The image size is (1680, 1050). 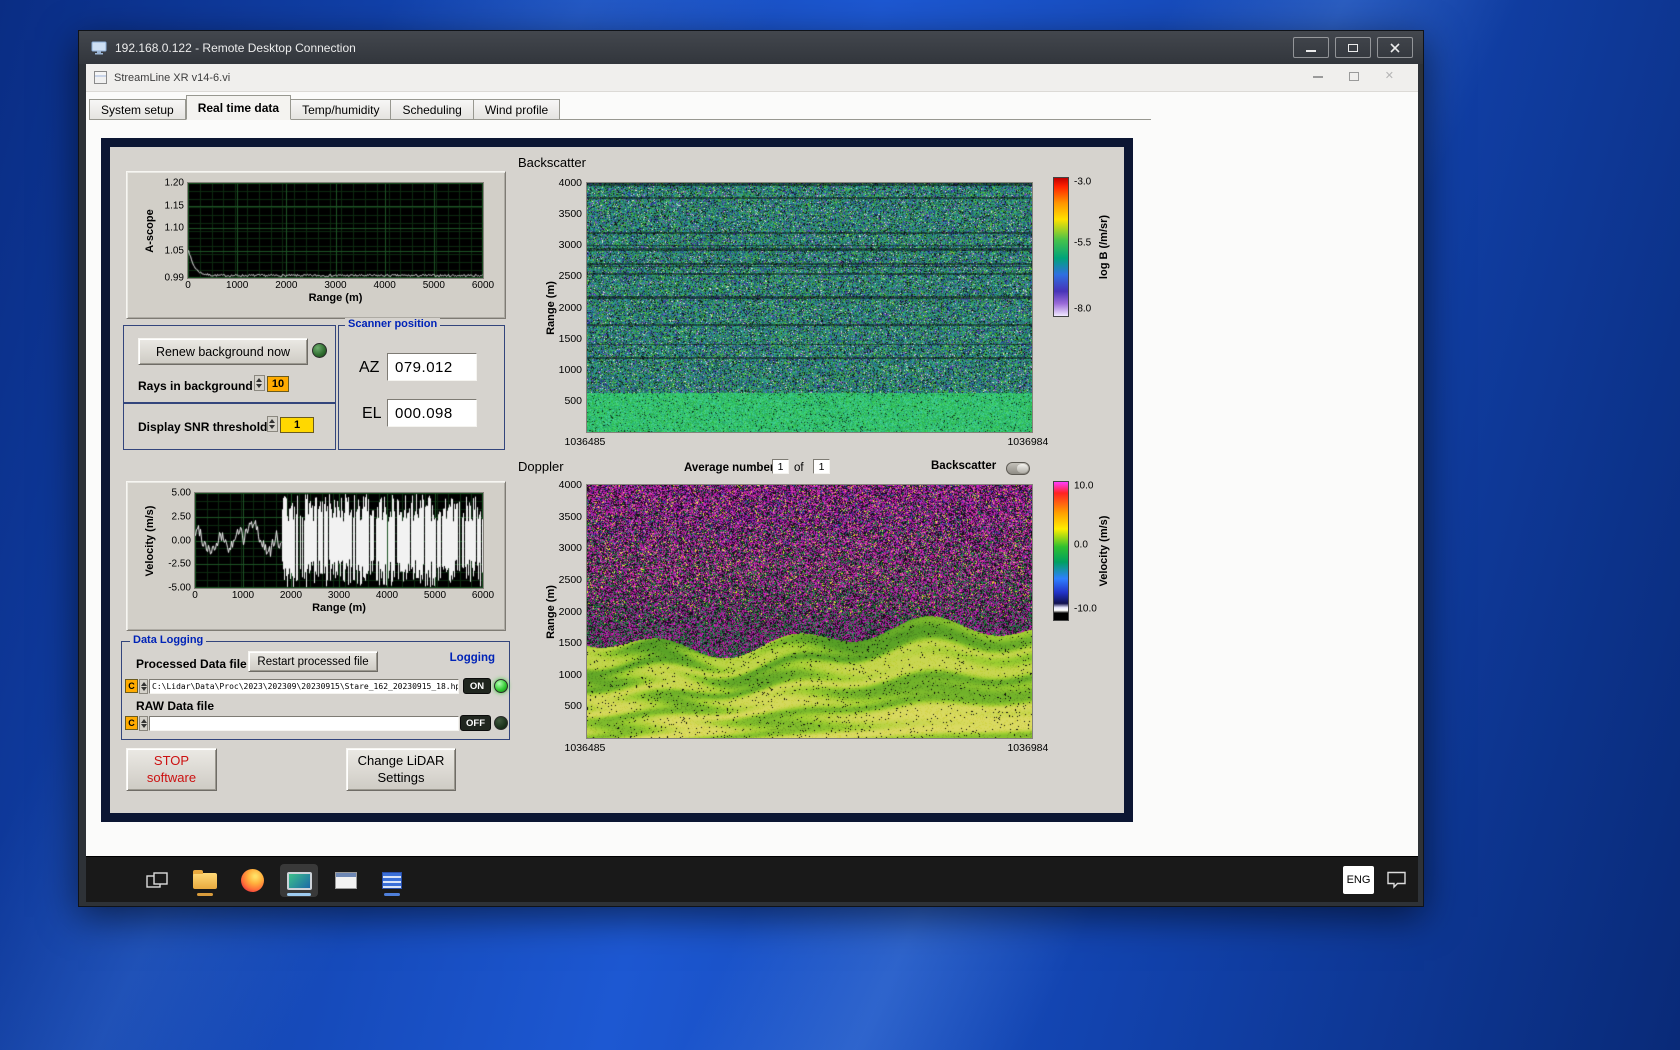 I want to click on velocity-xlabel: Range (m), so click(x=339, y=608).